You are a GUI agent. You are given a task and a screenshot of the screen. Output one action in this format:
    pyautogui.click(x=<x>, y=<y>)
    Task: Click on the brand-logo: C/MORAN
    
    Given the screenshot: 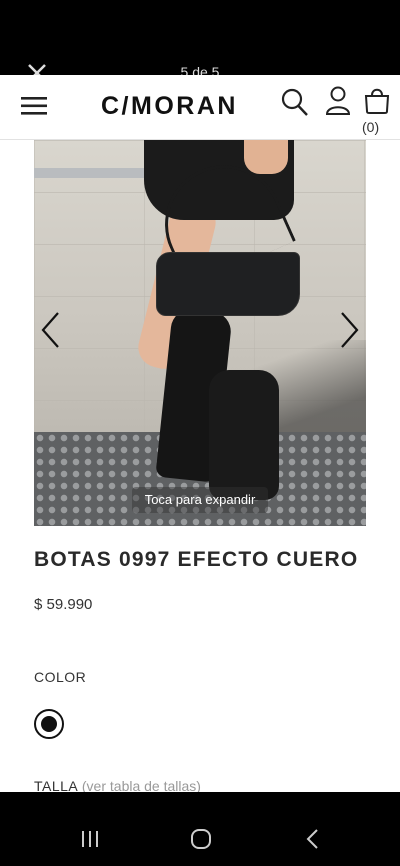 What is the action you would take?
    pyautogui.click(x=169, y=106)
    